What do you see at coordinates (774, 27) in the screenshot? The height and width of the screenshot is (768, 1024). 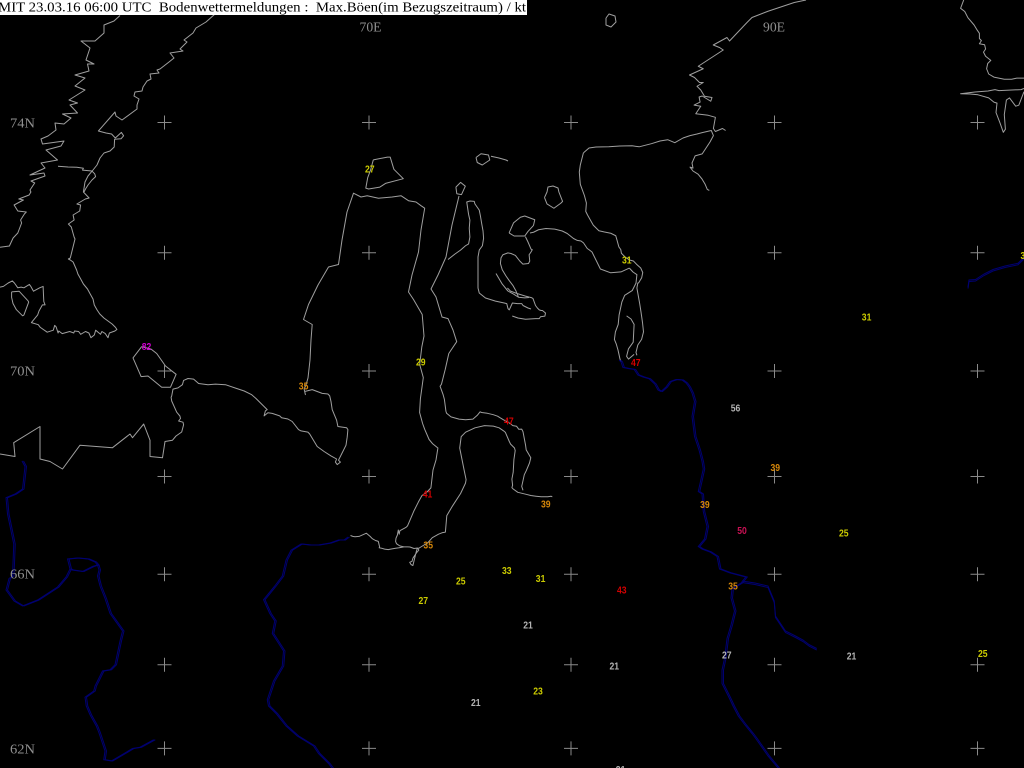 I see `svg-text: 90E` at bounding box center [774, 27].